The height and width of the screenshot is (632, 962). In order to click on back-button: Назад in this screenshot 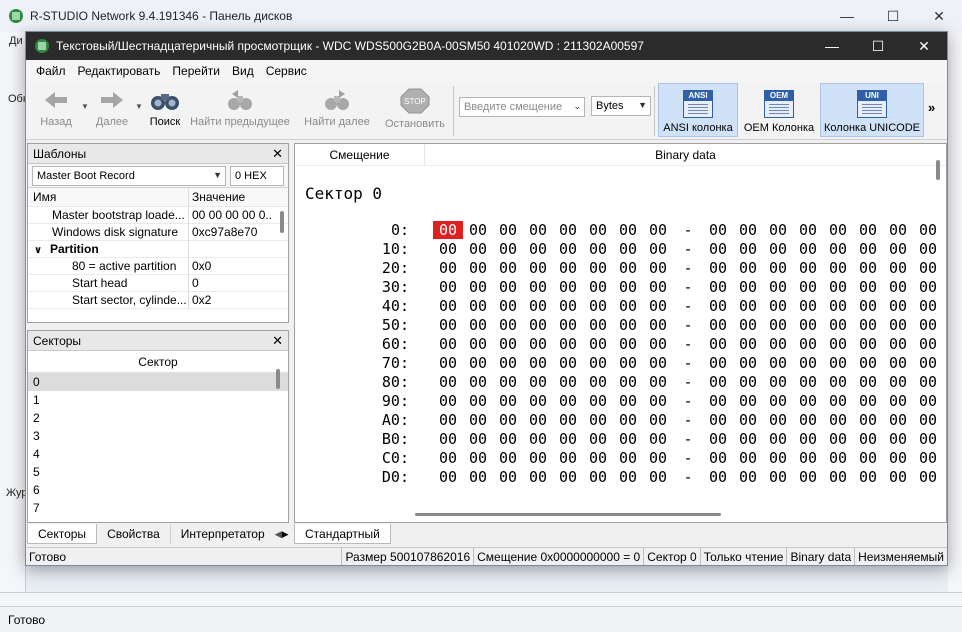, I will do `click(56, 110)`.